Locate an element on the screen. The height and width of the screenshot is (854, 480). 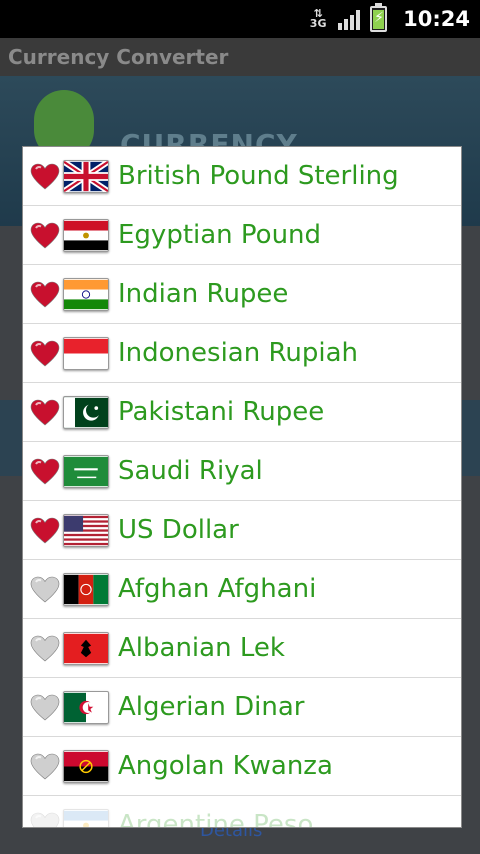
currency-list-item: Albanian Lek is located at coordinates (242, 648).